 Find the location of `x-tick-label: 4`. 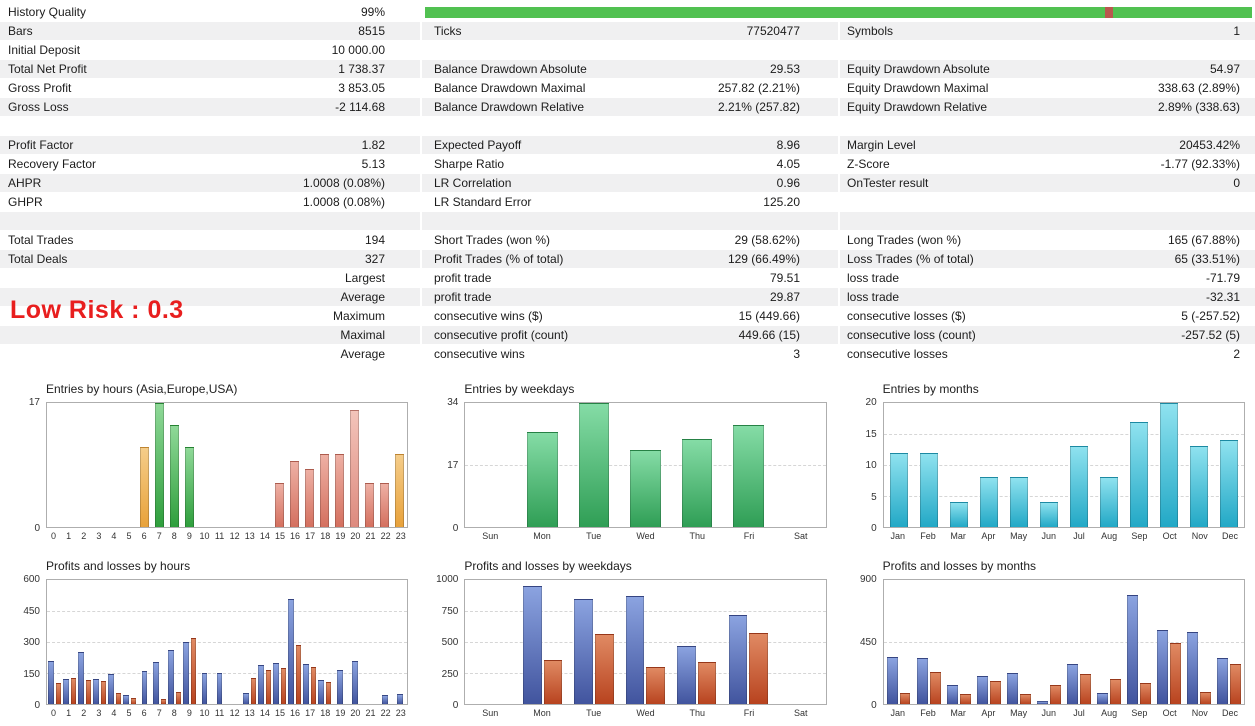

x-tick-label: 4 is located at coordinates (114, 713).